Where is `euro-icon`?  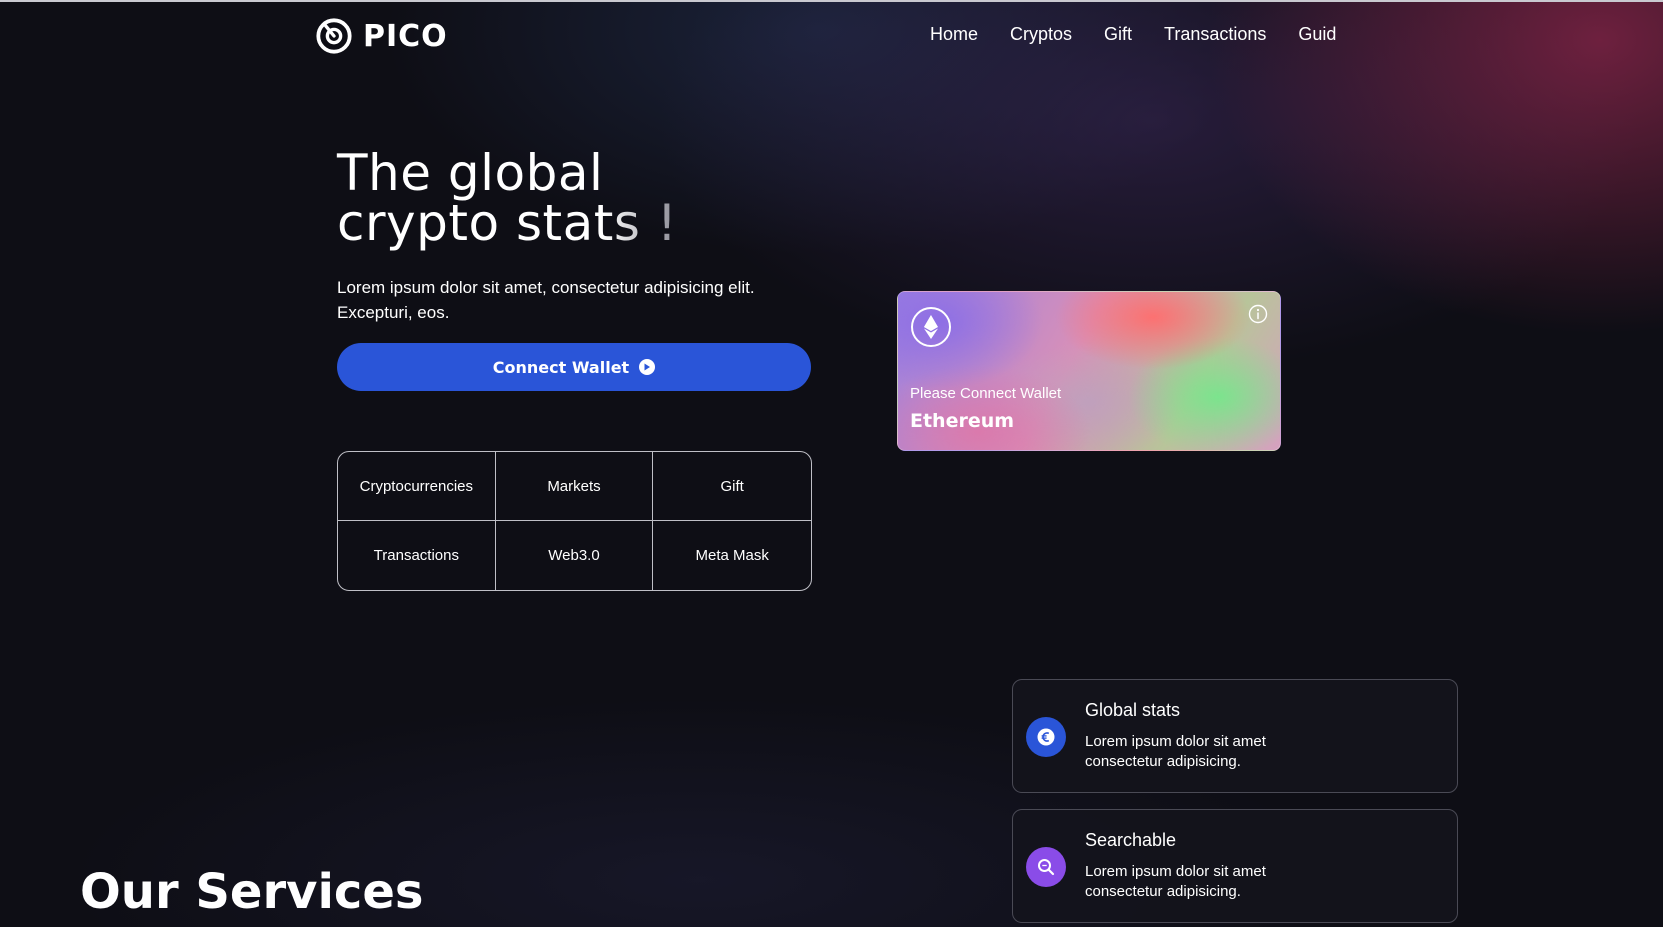 euro-icon is located at coordinates (1046, 737).